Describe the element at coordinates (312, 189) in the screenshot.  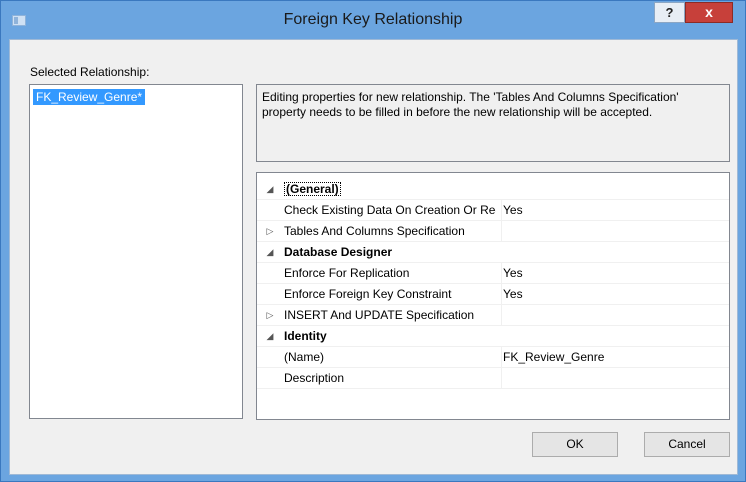
I see `property-name-text: (General)` at that location.